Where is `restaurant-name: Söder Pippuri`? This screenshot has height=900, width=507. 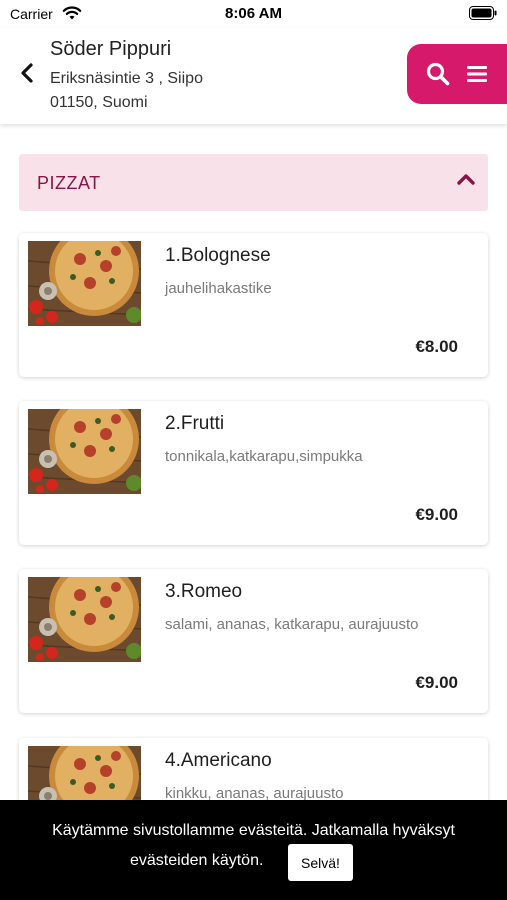 restaurant-name: Söder Pippuri is located at coordinates (111, 49).